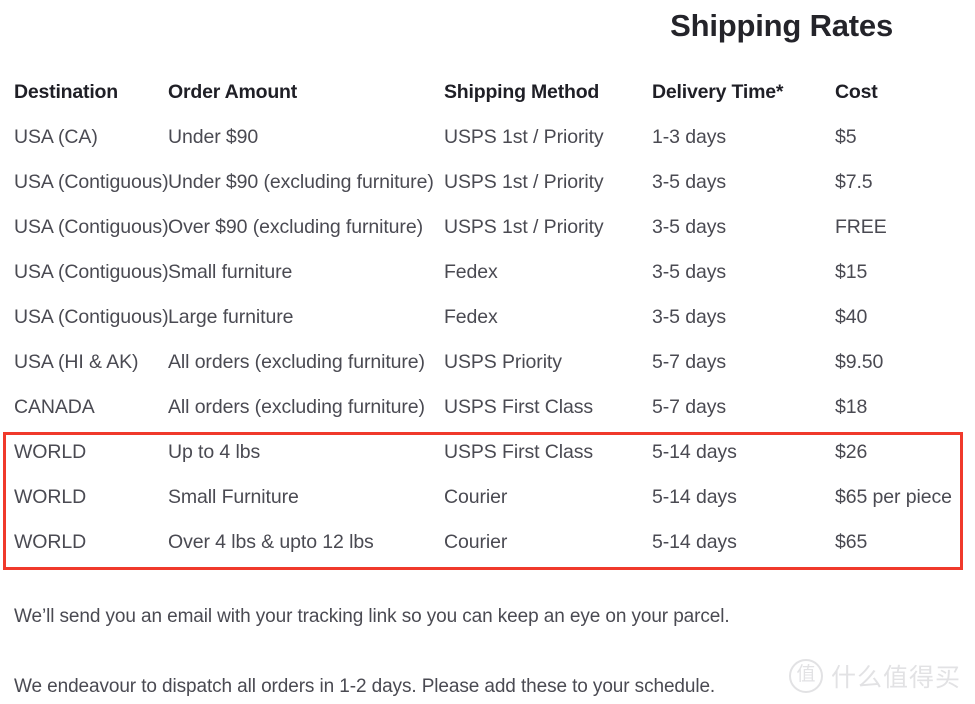  Describe the element at coordinates (522, 92) in the screenshot. I see `column-header-shipping-method: Shipping Method` at that location.